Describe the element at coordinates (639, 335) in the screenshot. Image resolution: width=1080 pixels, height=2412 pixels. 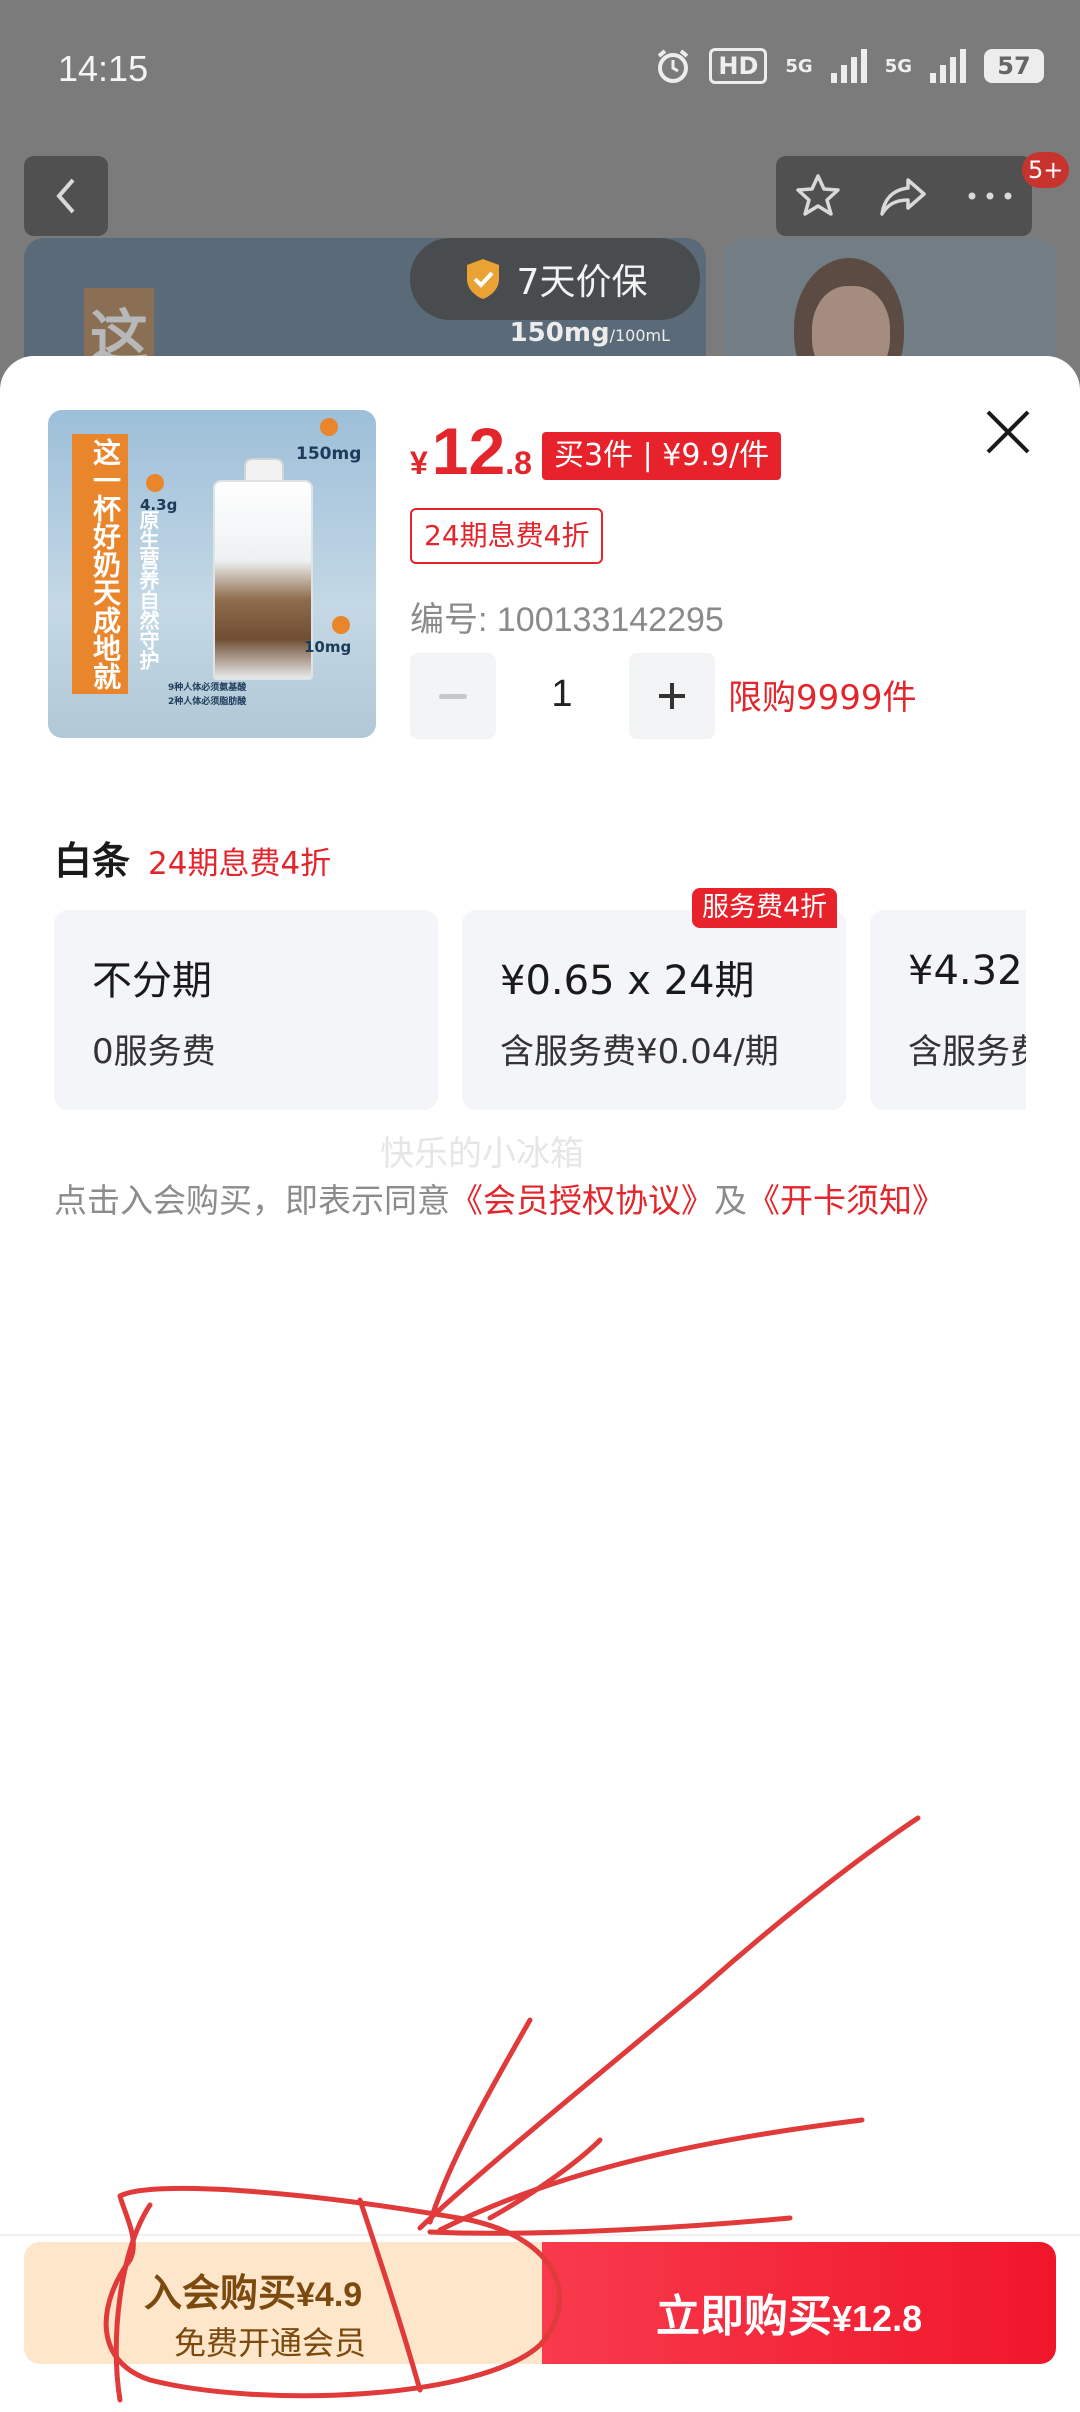
I see `banner-spec-unit: /100mL` at that location.